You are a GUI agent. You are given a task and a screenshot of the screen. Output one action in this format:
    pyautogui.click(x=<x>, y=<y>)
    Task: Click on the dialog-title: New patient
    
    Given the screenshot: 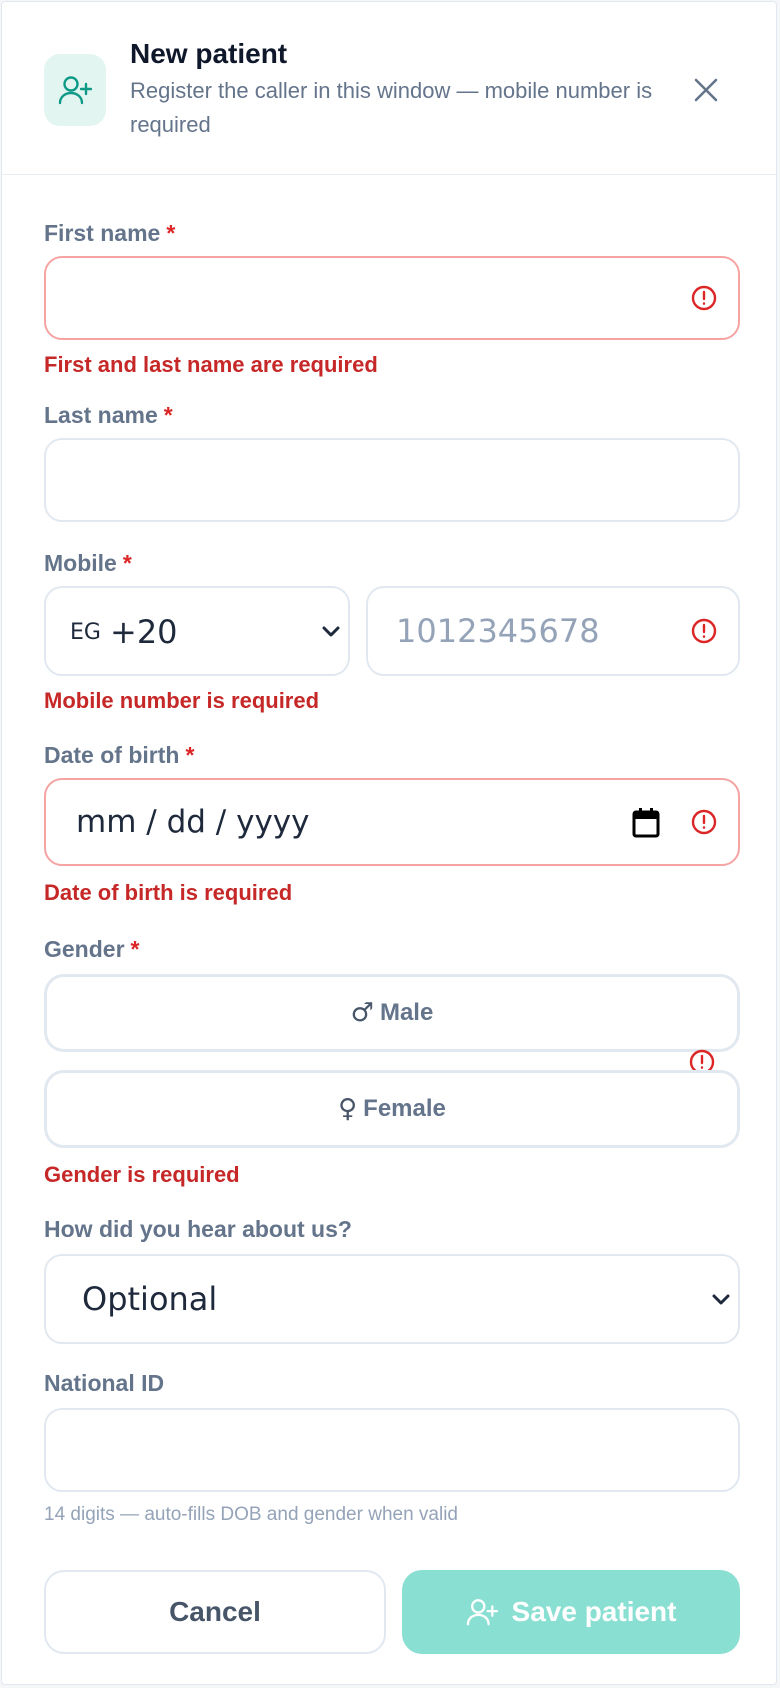 What is the action you would take?
    pyautogui.click(x=209, y=53)
    